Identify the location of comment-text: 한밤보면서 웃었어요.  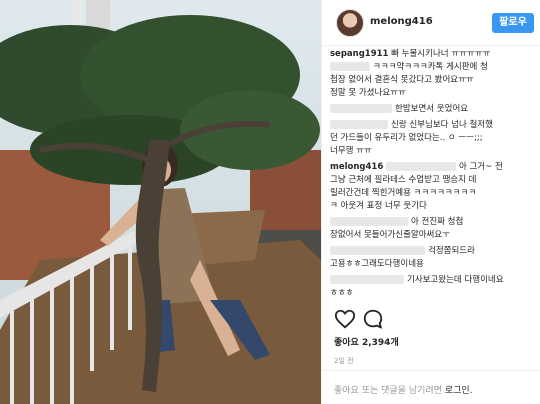
(432, 109).